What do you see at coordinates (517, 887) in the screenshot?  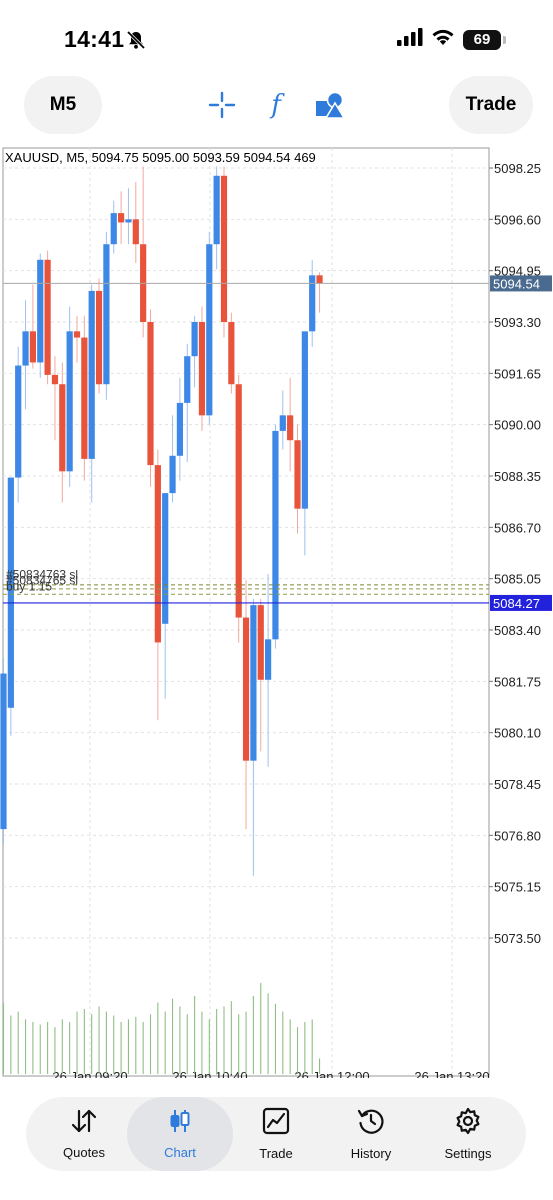 I see `y-tick-label: 5075.15` at bounding box center [517, 887].